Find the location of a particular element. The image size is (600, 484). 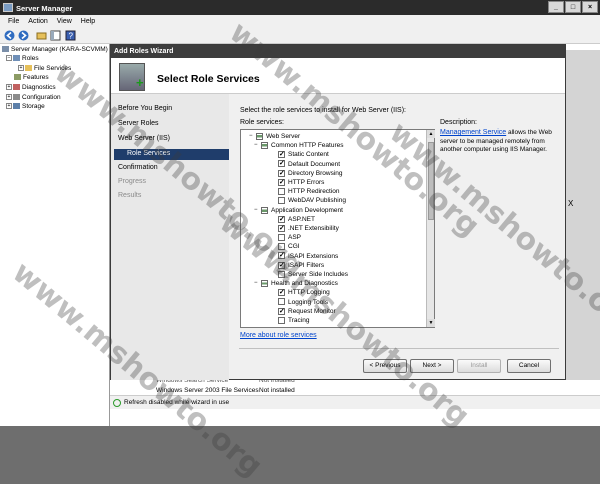

forward-icon is located at coordinates (23, 35).